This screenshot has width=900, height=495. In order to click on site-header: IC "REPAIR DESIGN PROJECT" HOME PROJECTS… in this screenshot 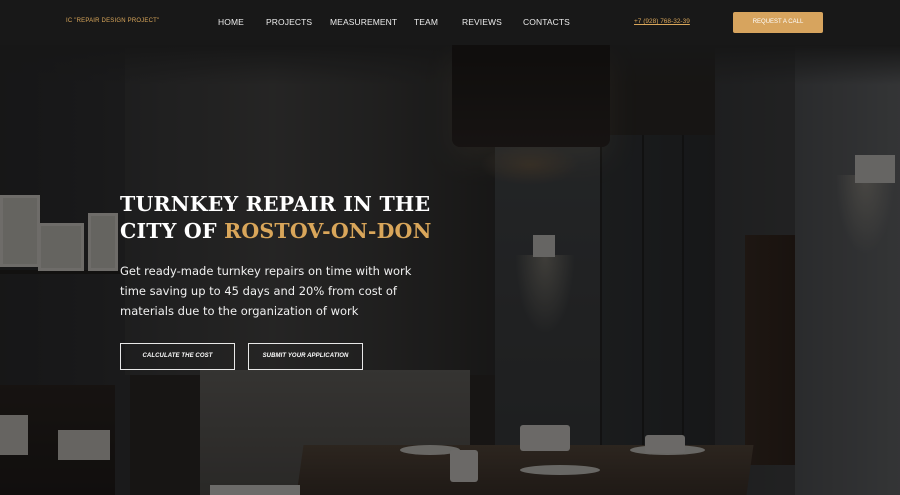, I will do `click(450, 22)`.